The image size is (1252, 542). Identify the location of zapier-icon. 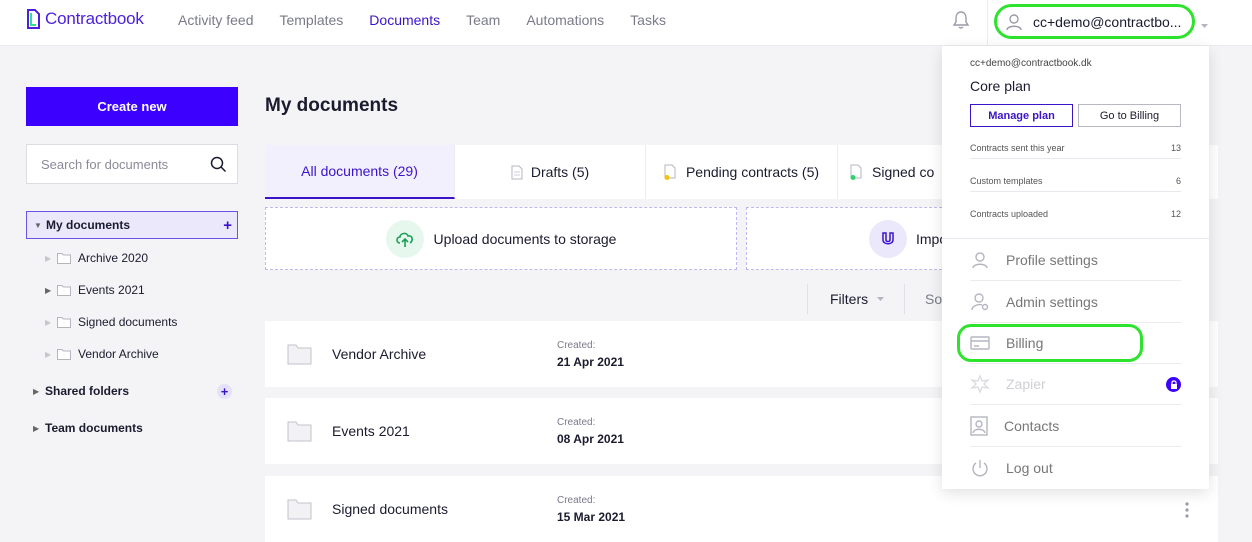
(980, 384).